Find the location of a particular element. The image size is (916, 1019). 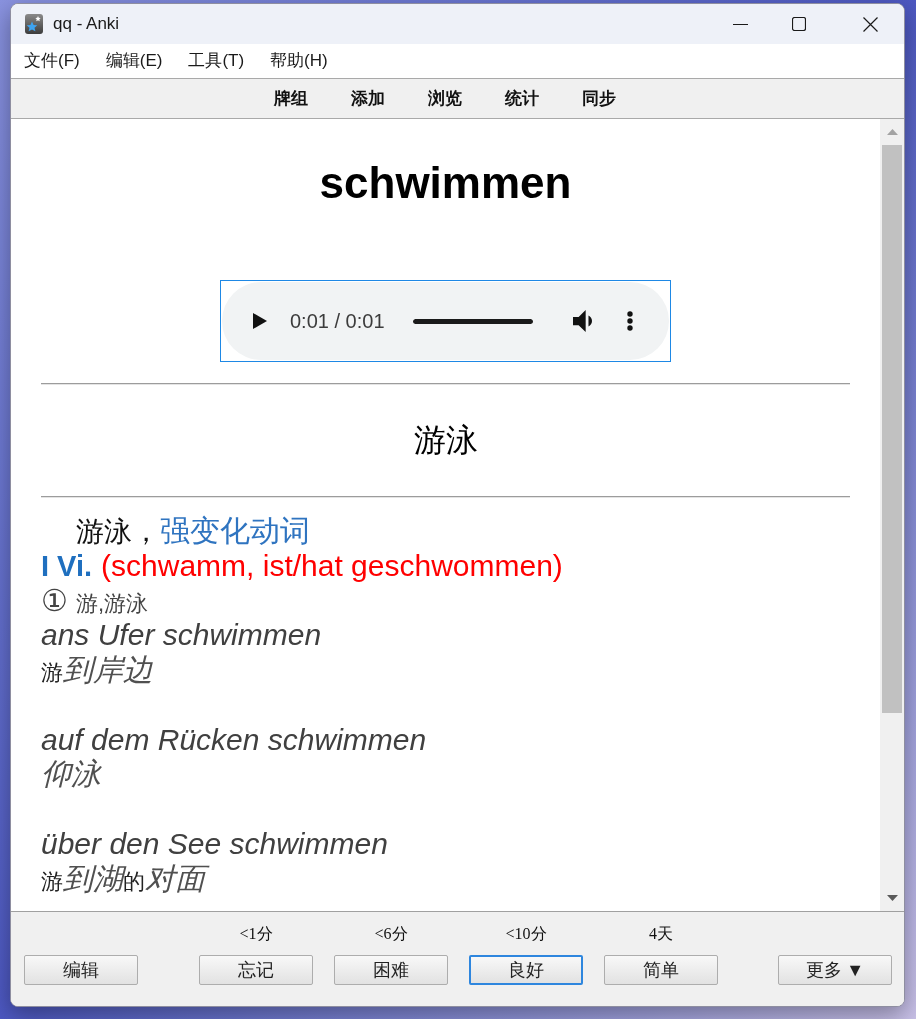

answer-button: 简单 is located at coordinates (661, 970).